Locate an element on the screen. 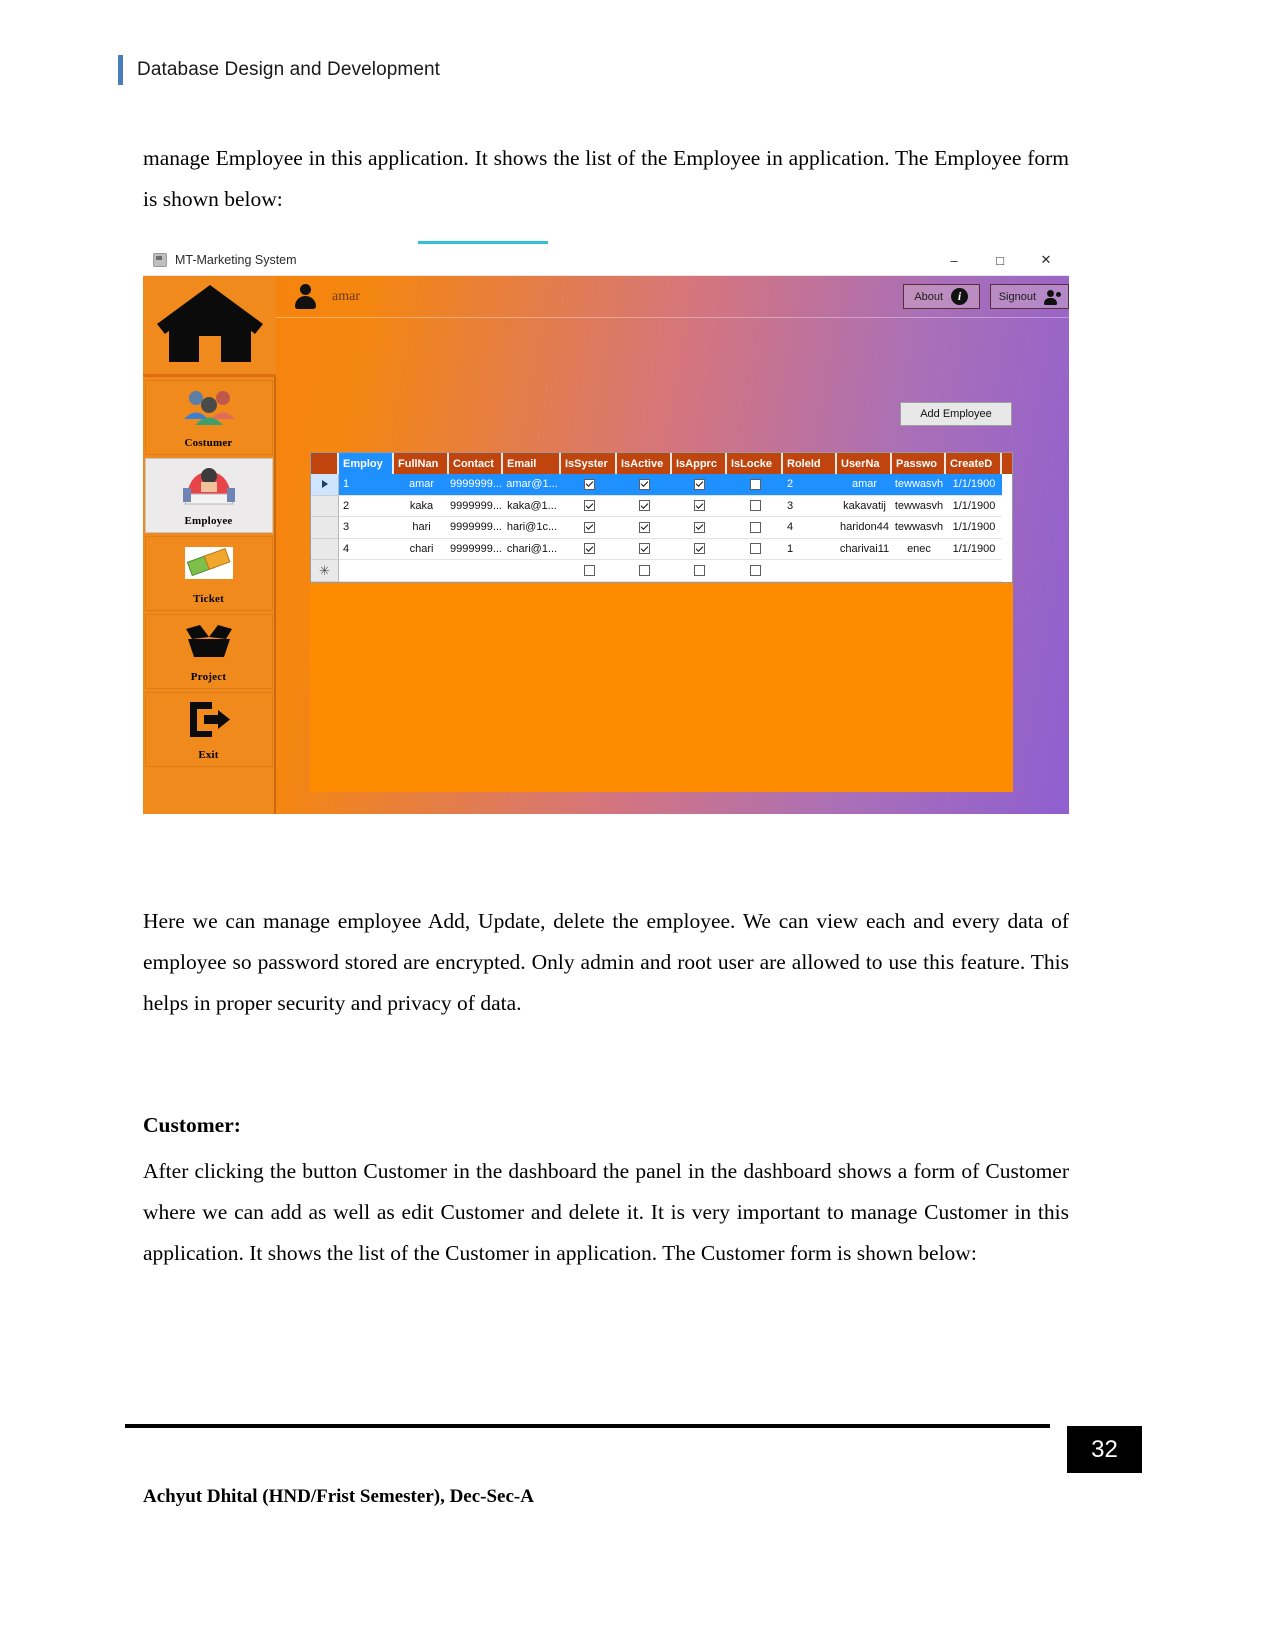  cell-createddate is located at coordinates (974, 571).